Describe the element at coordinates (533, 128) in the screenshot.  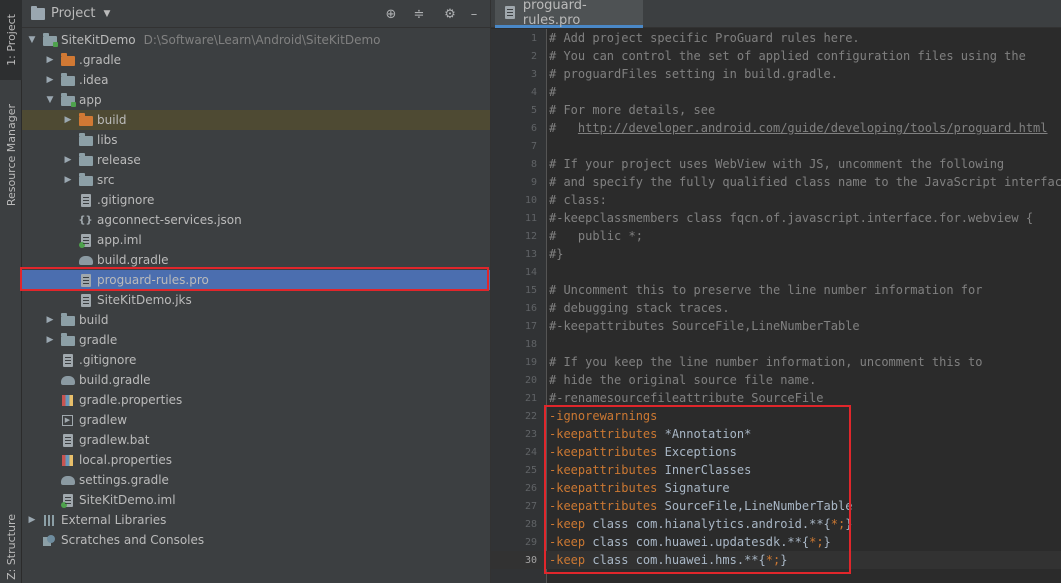
I see `line-number: 6` at that location.